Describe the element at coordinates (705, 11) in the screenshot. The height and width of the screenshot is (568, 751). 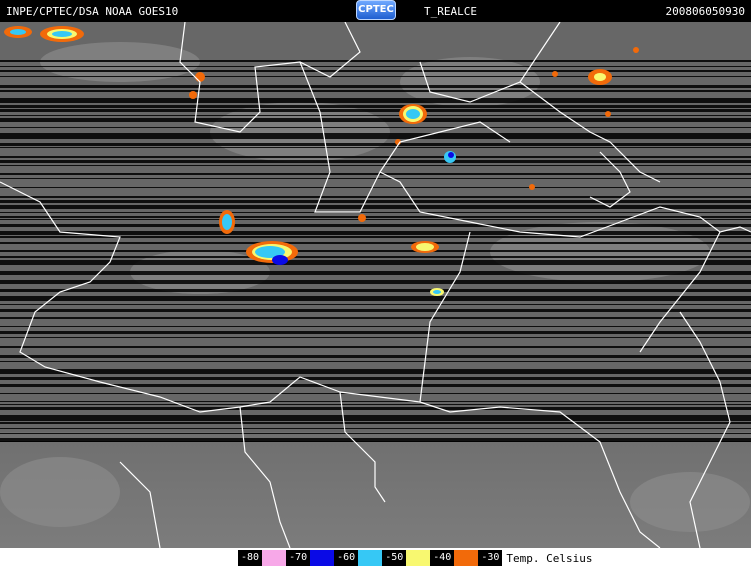
I see `timestamp-label: 200806050930` at that location.